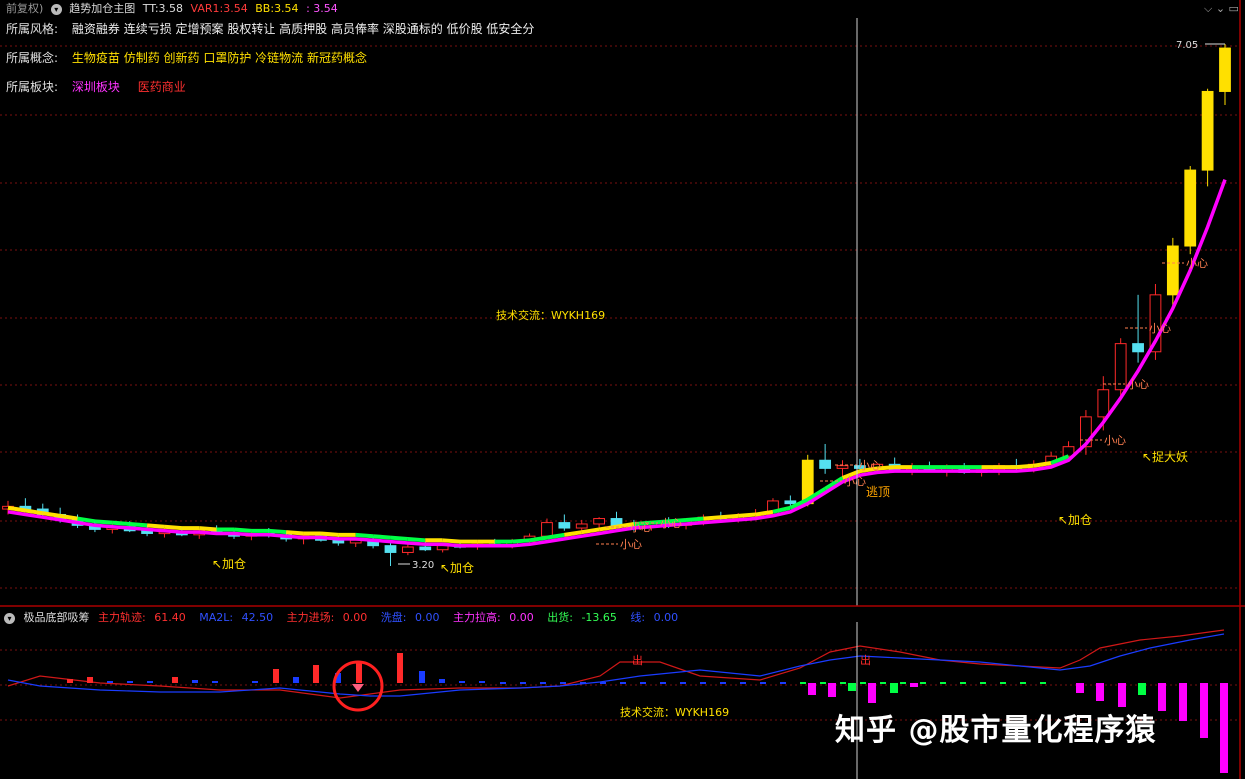  Describe the element at coordinates (286, 8) in the screenshot. I see `bb-value: 3.54` at that location.